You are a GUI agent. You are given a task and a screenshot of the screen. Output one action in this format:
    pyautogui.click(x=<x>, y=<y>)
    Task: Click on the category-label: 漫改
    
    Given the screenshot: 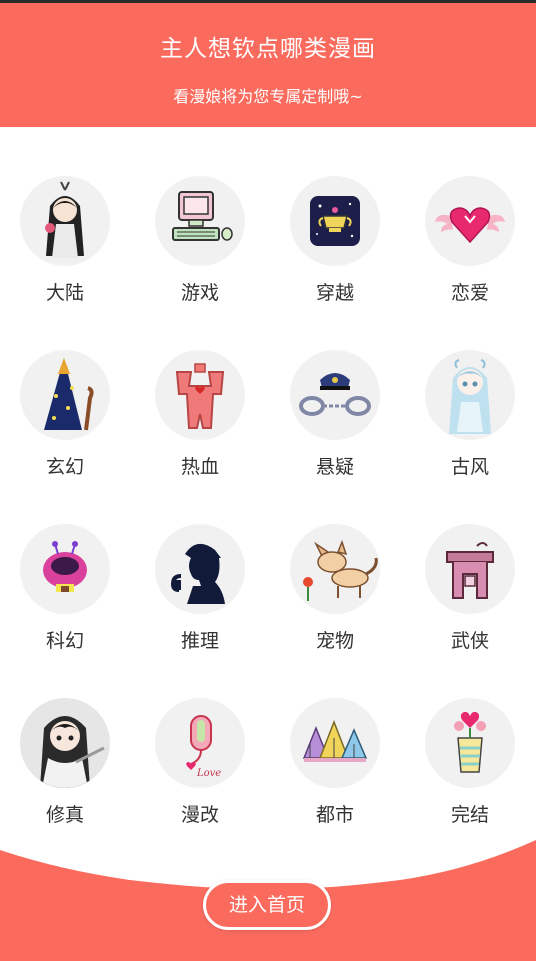 What is the action you would take?
    pyautogui.click(x=199, y=815)
    